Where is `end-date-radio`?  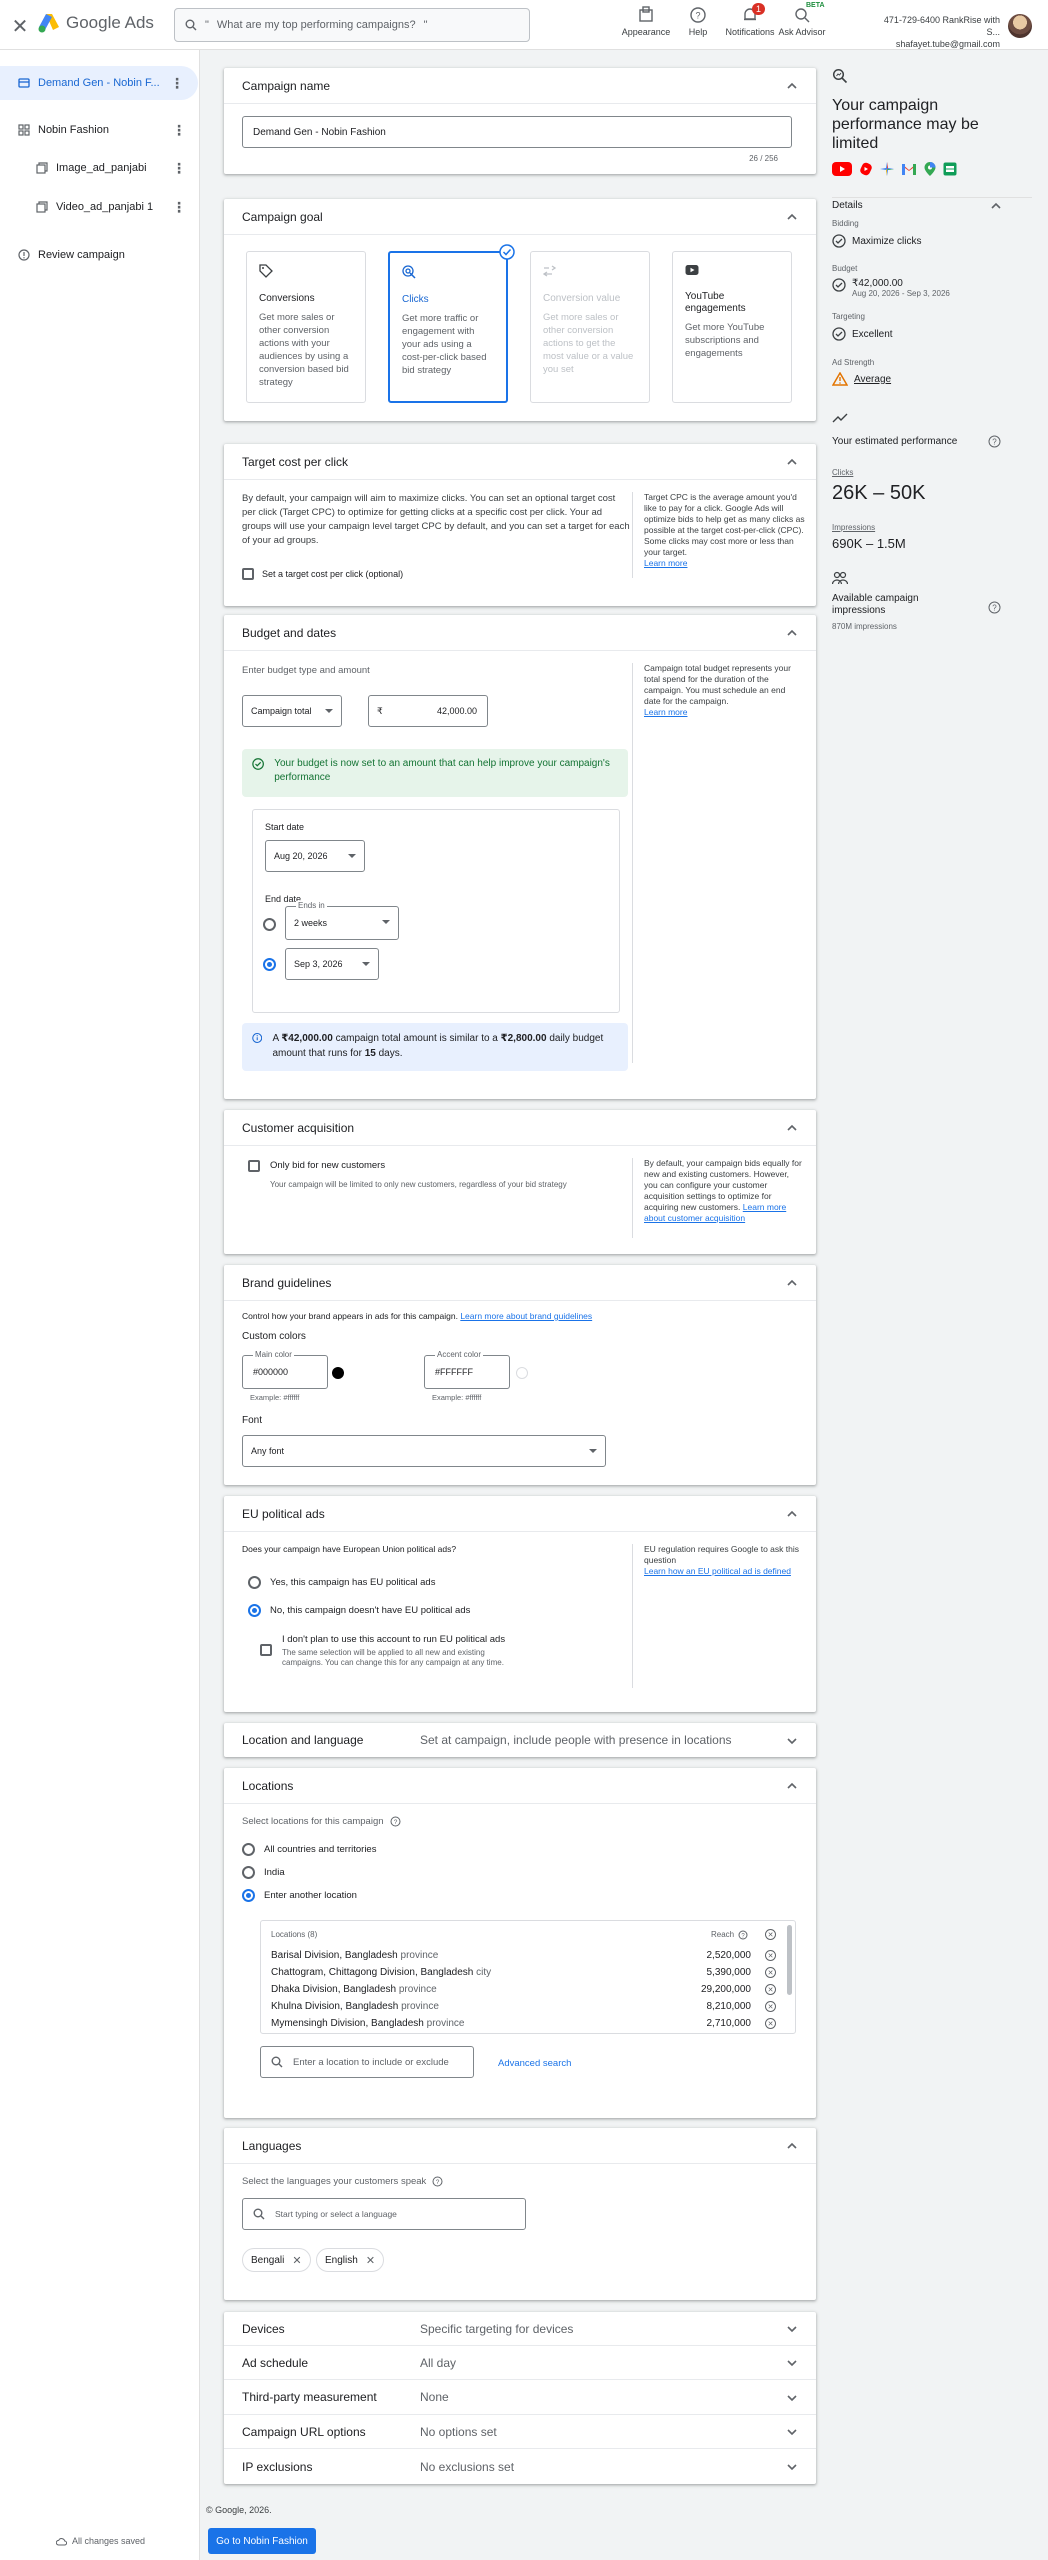 end-date-radio is located at coordinates (269, 964).